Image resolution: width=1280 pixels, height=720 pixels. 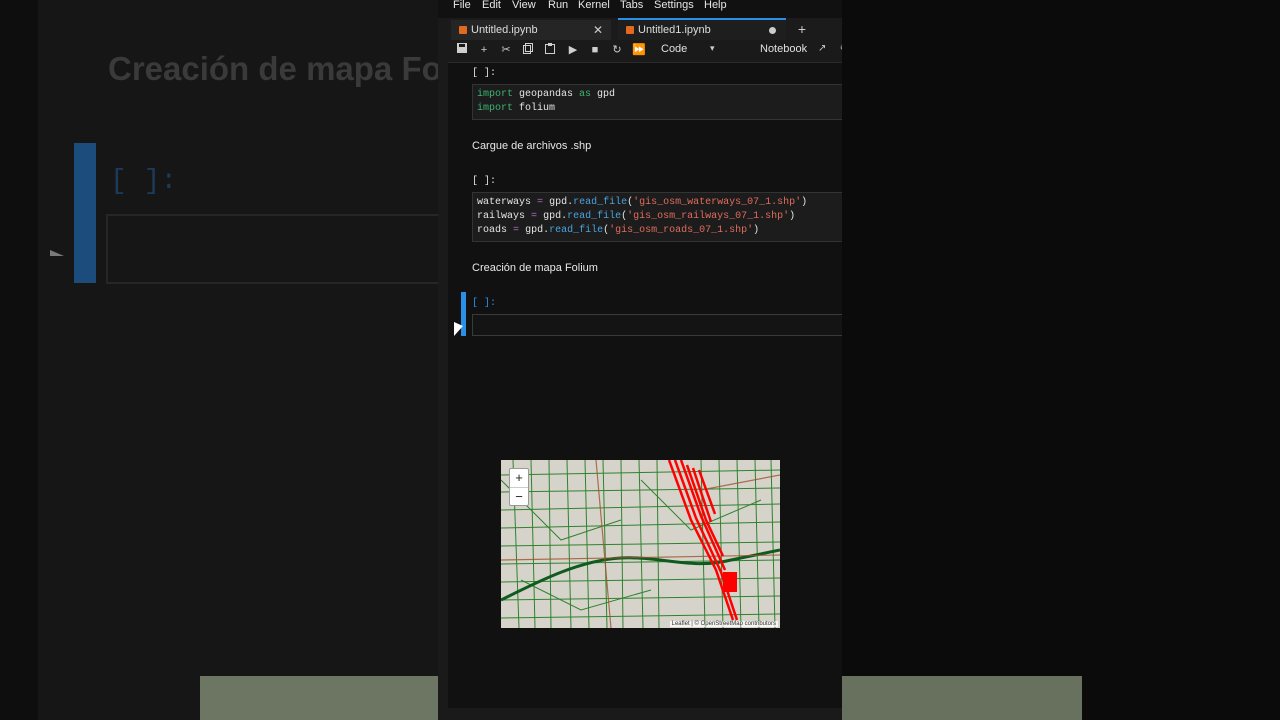 I want to click on markdown-cell-carga: Cargue de archivos .shp, so click(x=531, y=146).